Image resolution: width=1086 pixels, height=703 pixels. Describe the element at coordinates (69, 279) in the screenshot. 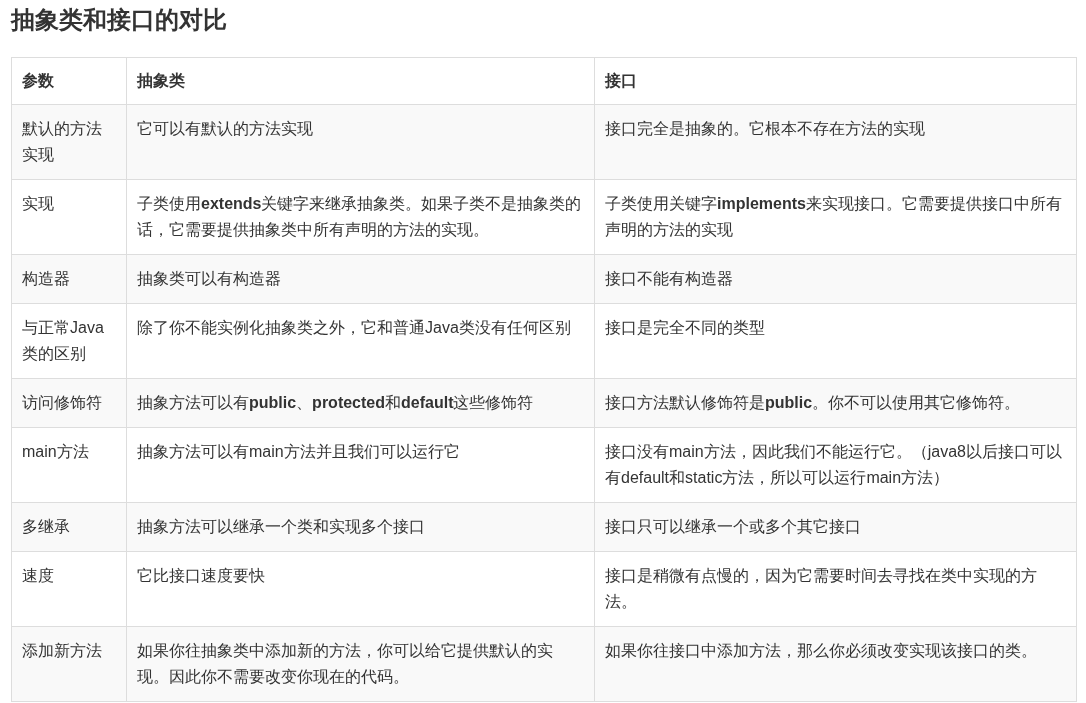

I see `table-cell: 构造器` at that location.